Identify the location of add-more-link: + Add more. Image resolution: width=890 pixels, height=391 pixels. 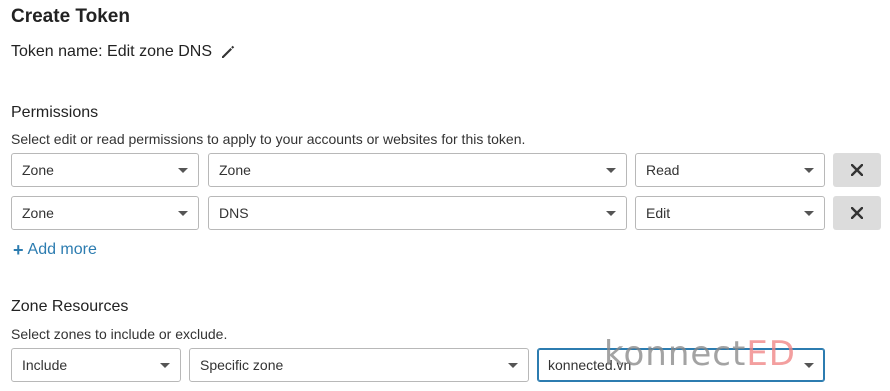
(55, 250).